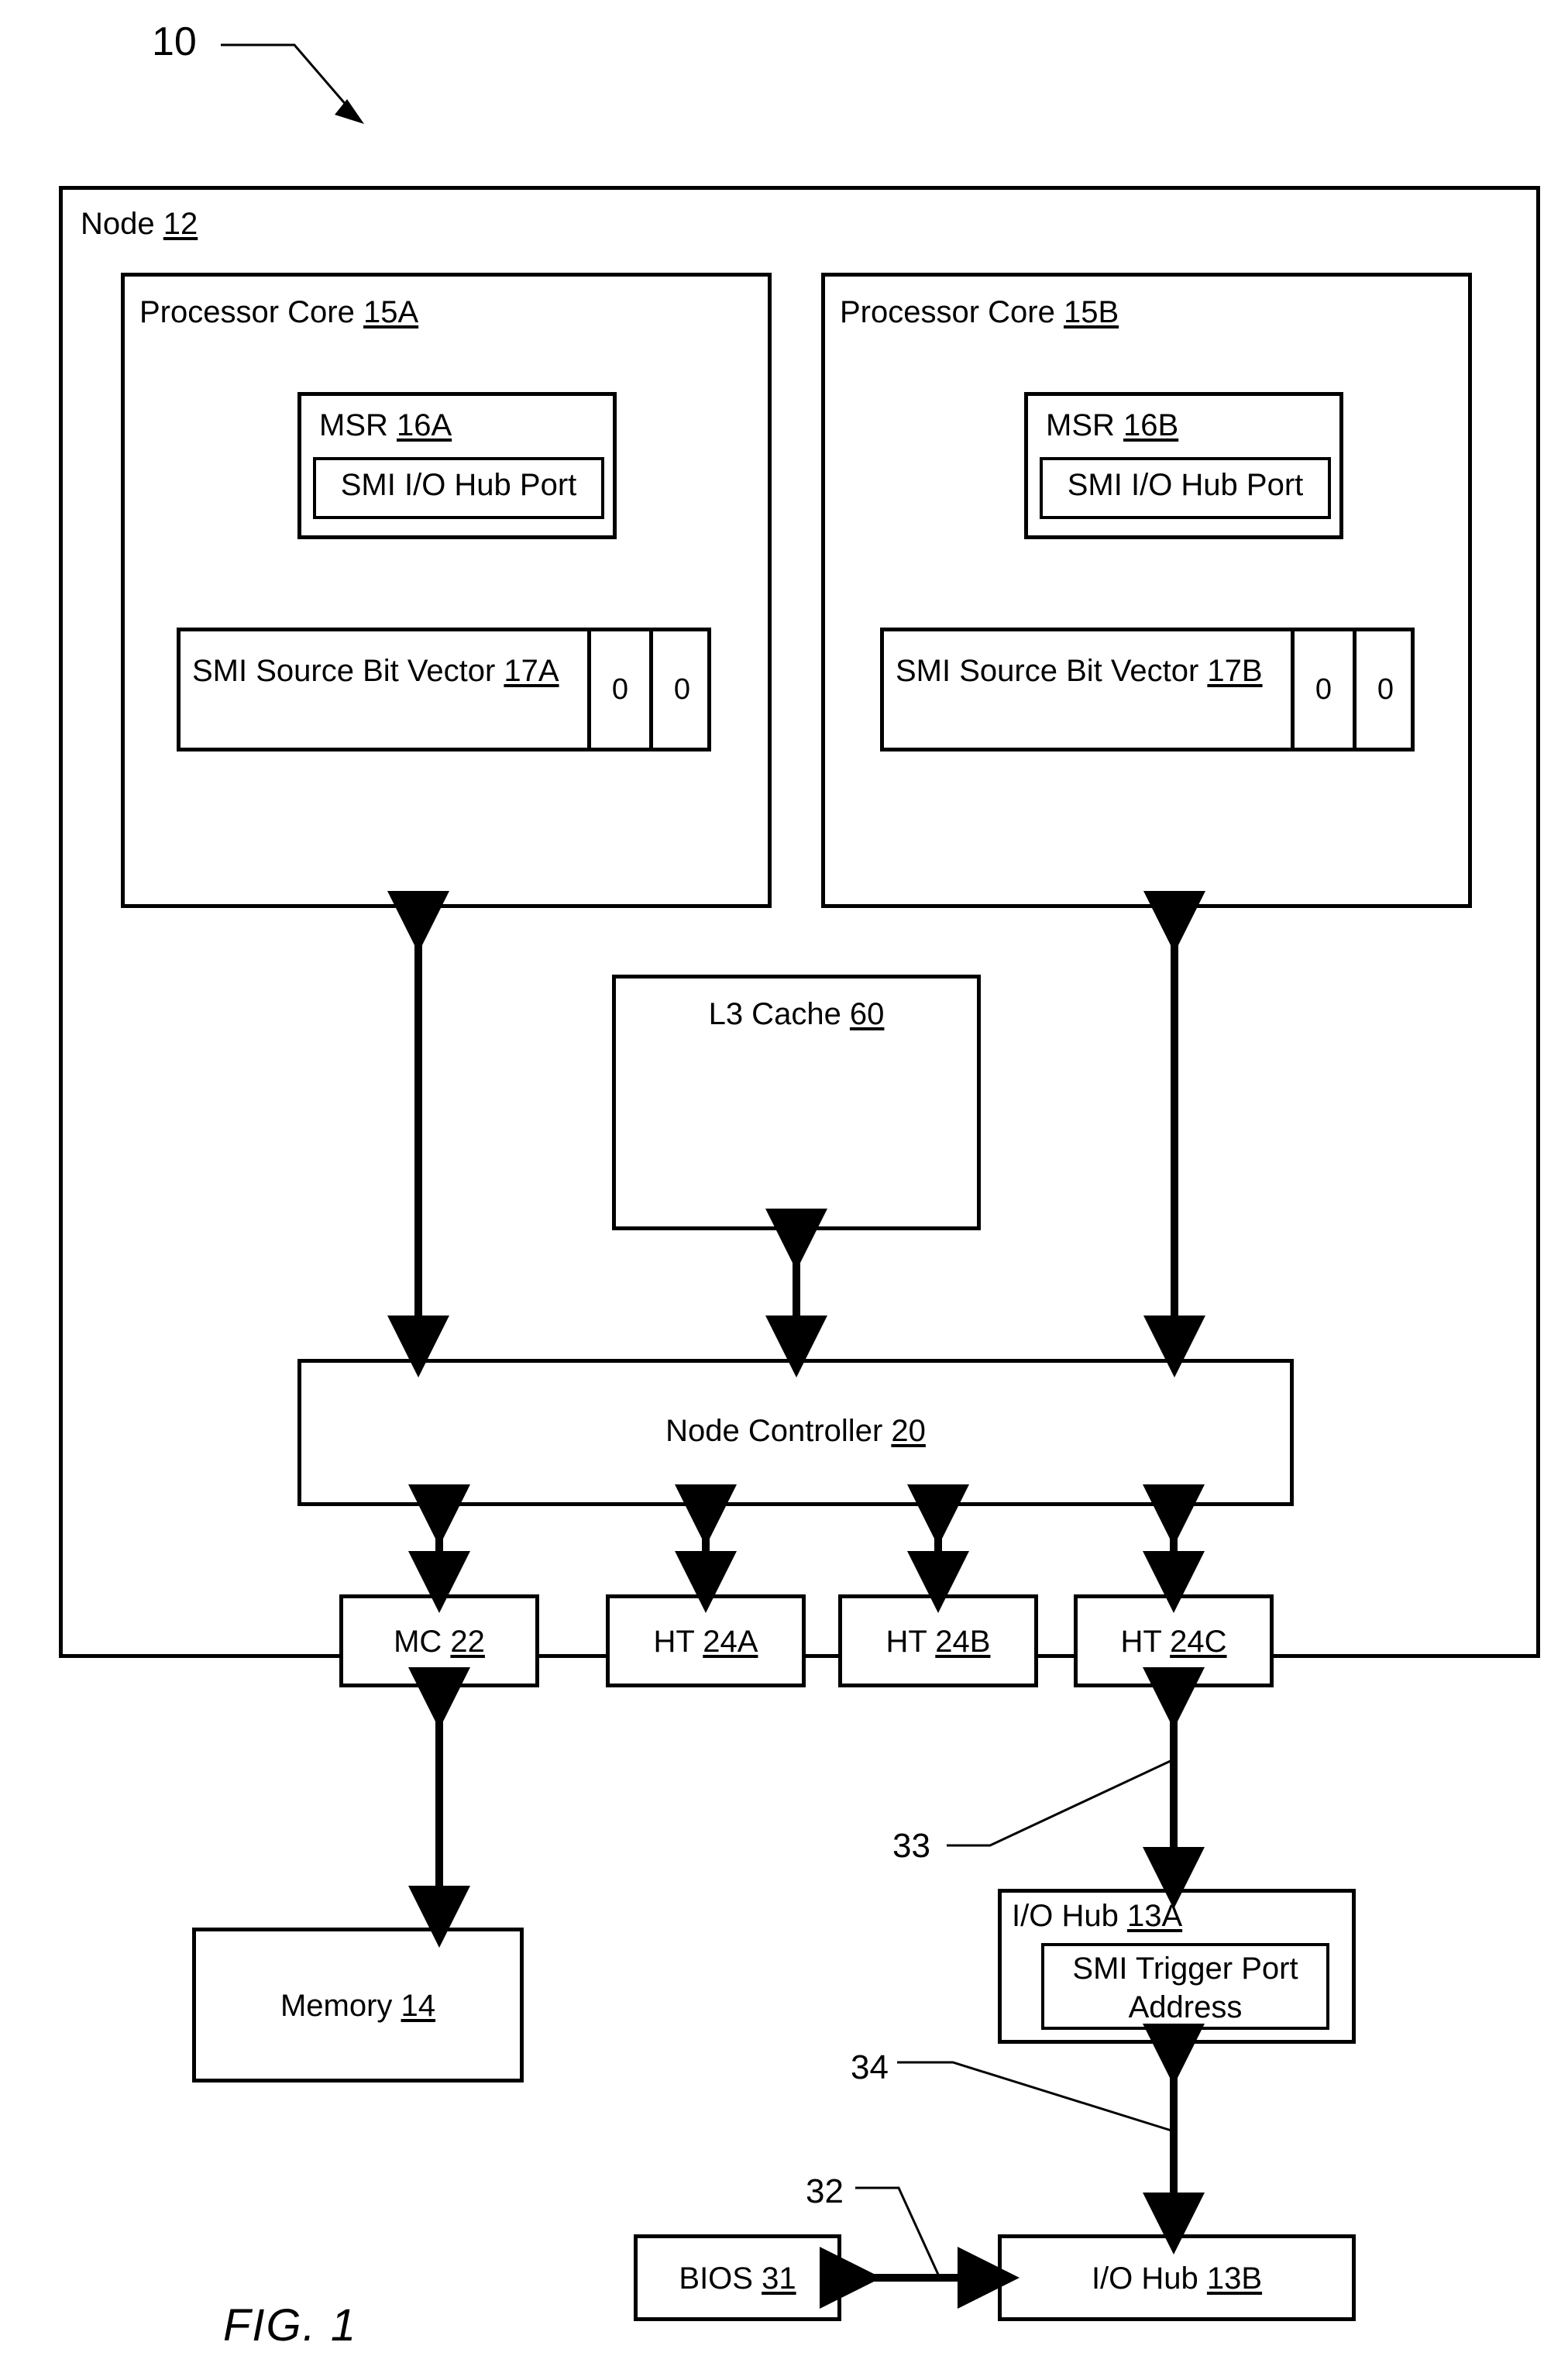  What do you see at coordinates (180, 224) in the screenshot?
I see `node-label-ref: 12` at bounding box center [180, 224].